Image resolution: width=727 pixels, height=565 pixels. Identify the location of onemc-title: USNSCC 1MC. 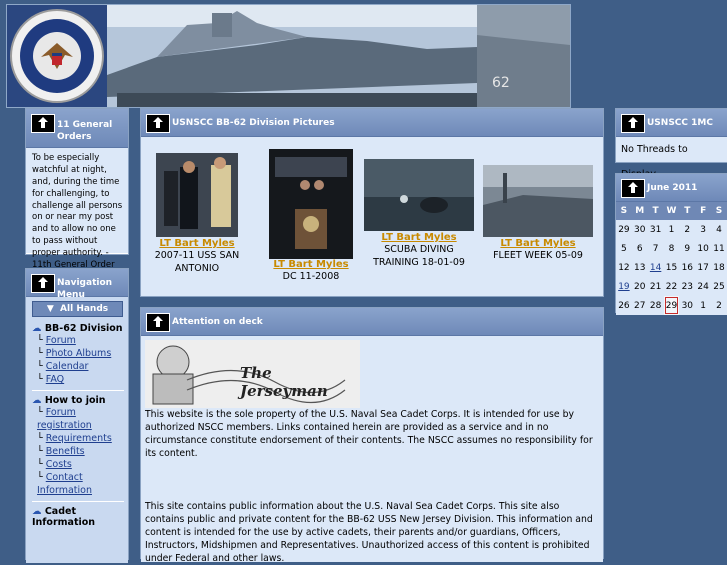
(680, 123).